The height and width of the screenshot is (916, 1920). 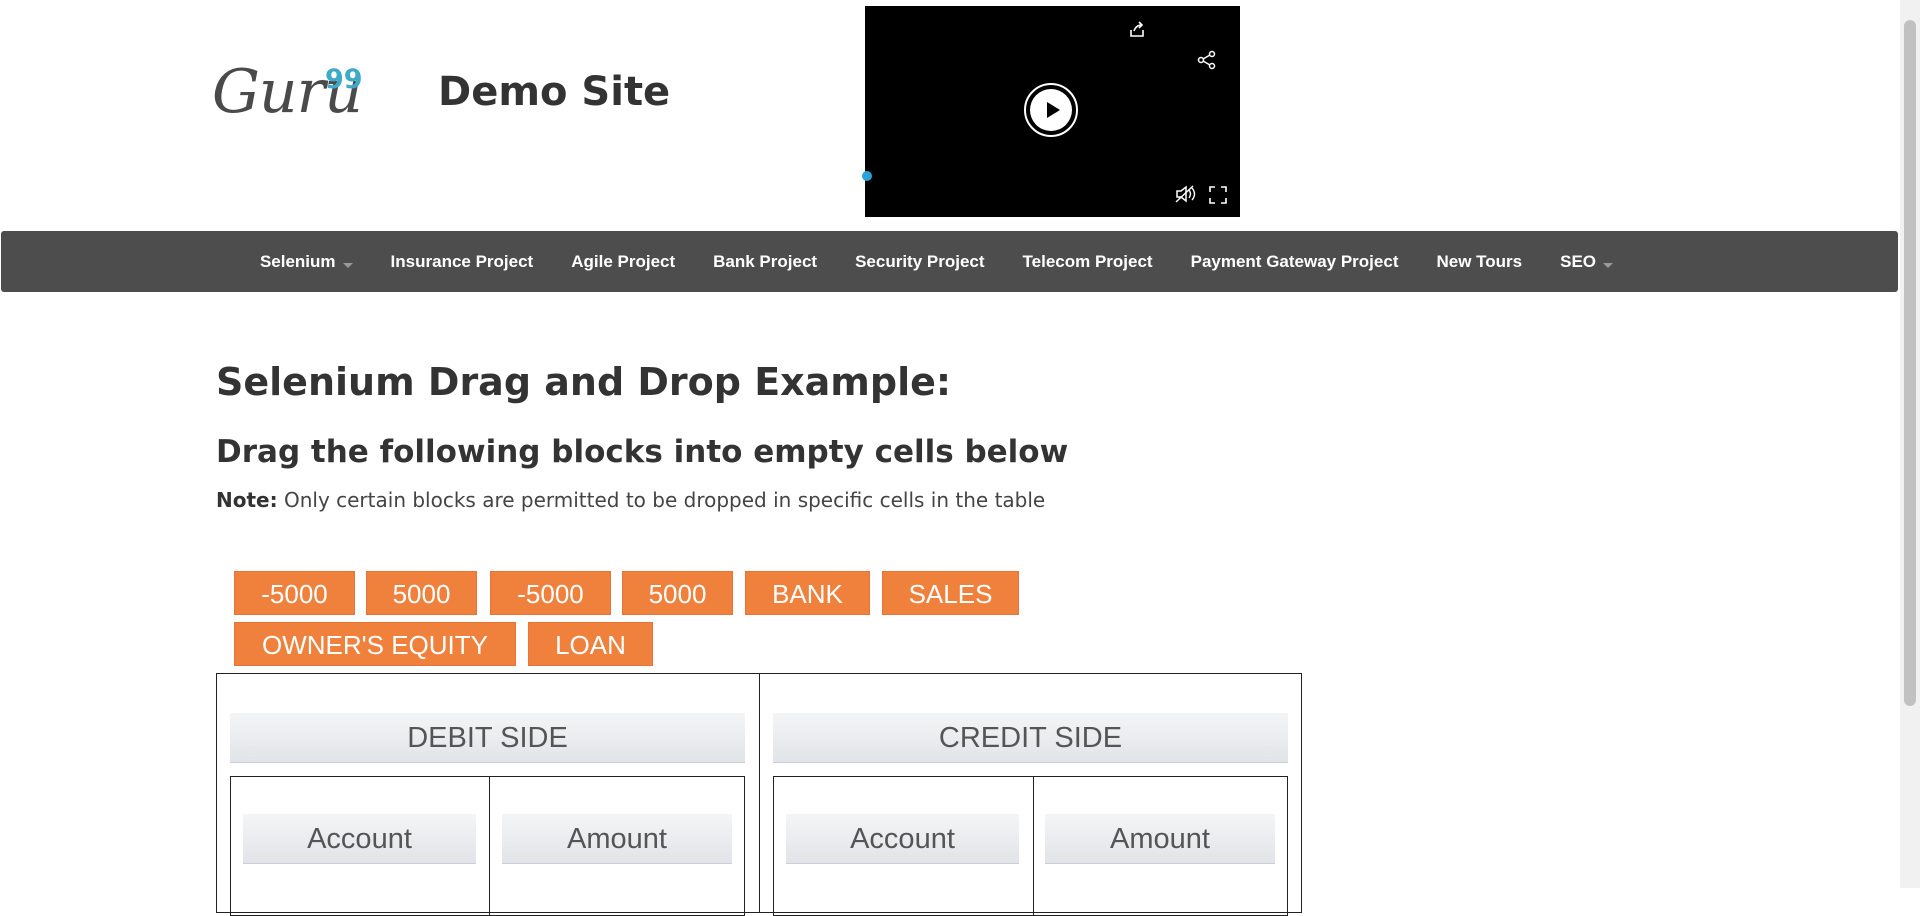 What do you see at coordinates (550, 593) in the screenshot?
I see `block-minus-5000-b: -5000` at bounding box center [550, 593].